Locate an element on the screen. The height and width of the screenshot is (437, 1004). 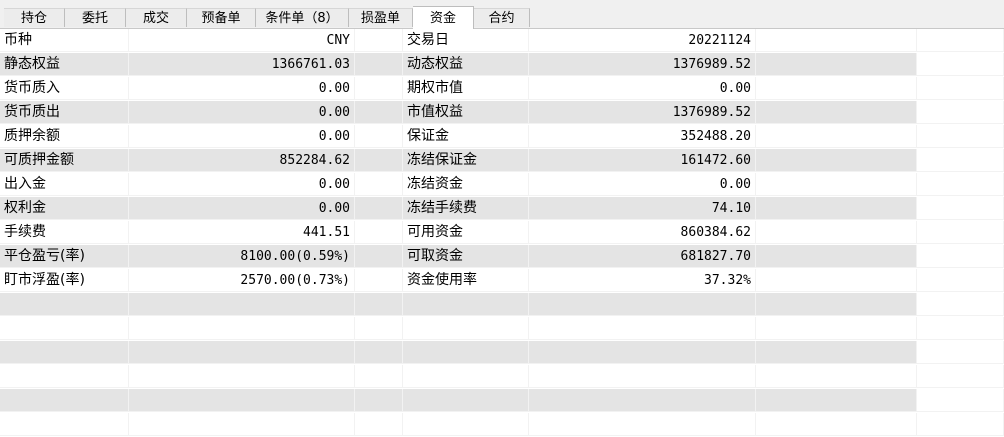
label-cell: 货币质出 is located at coordinates (64, 112).